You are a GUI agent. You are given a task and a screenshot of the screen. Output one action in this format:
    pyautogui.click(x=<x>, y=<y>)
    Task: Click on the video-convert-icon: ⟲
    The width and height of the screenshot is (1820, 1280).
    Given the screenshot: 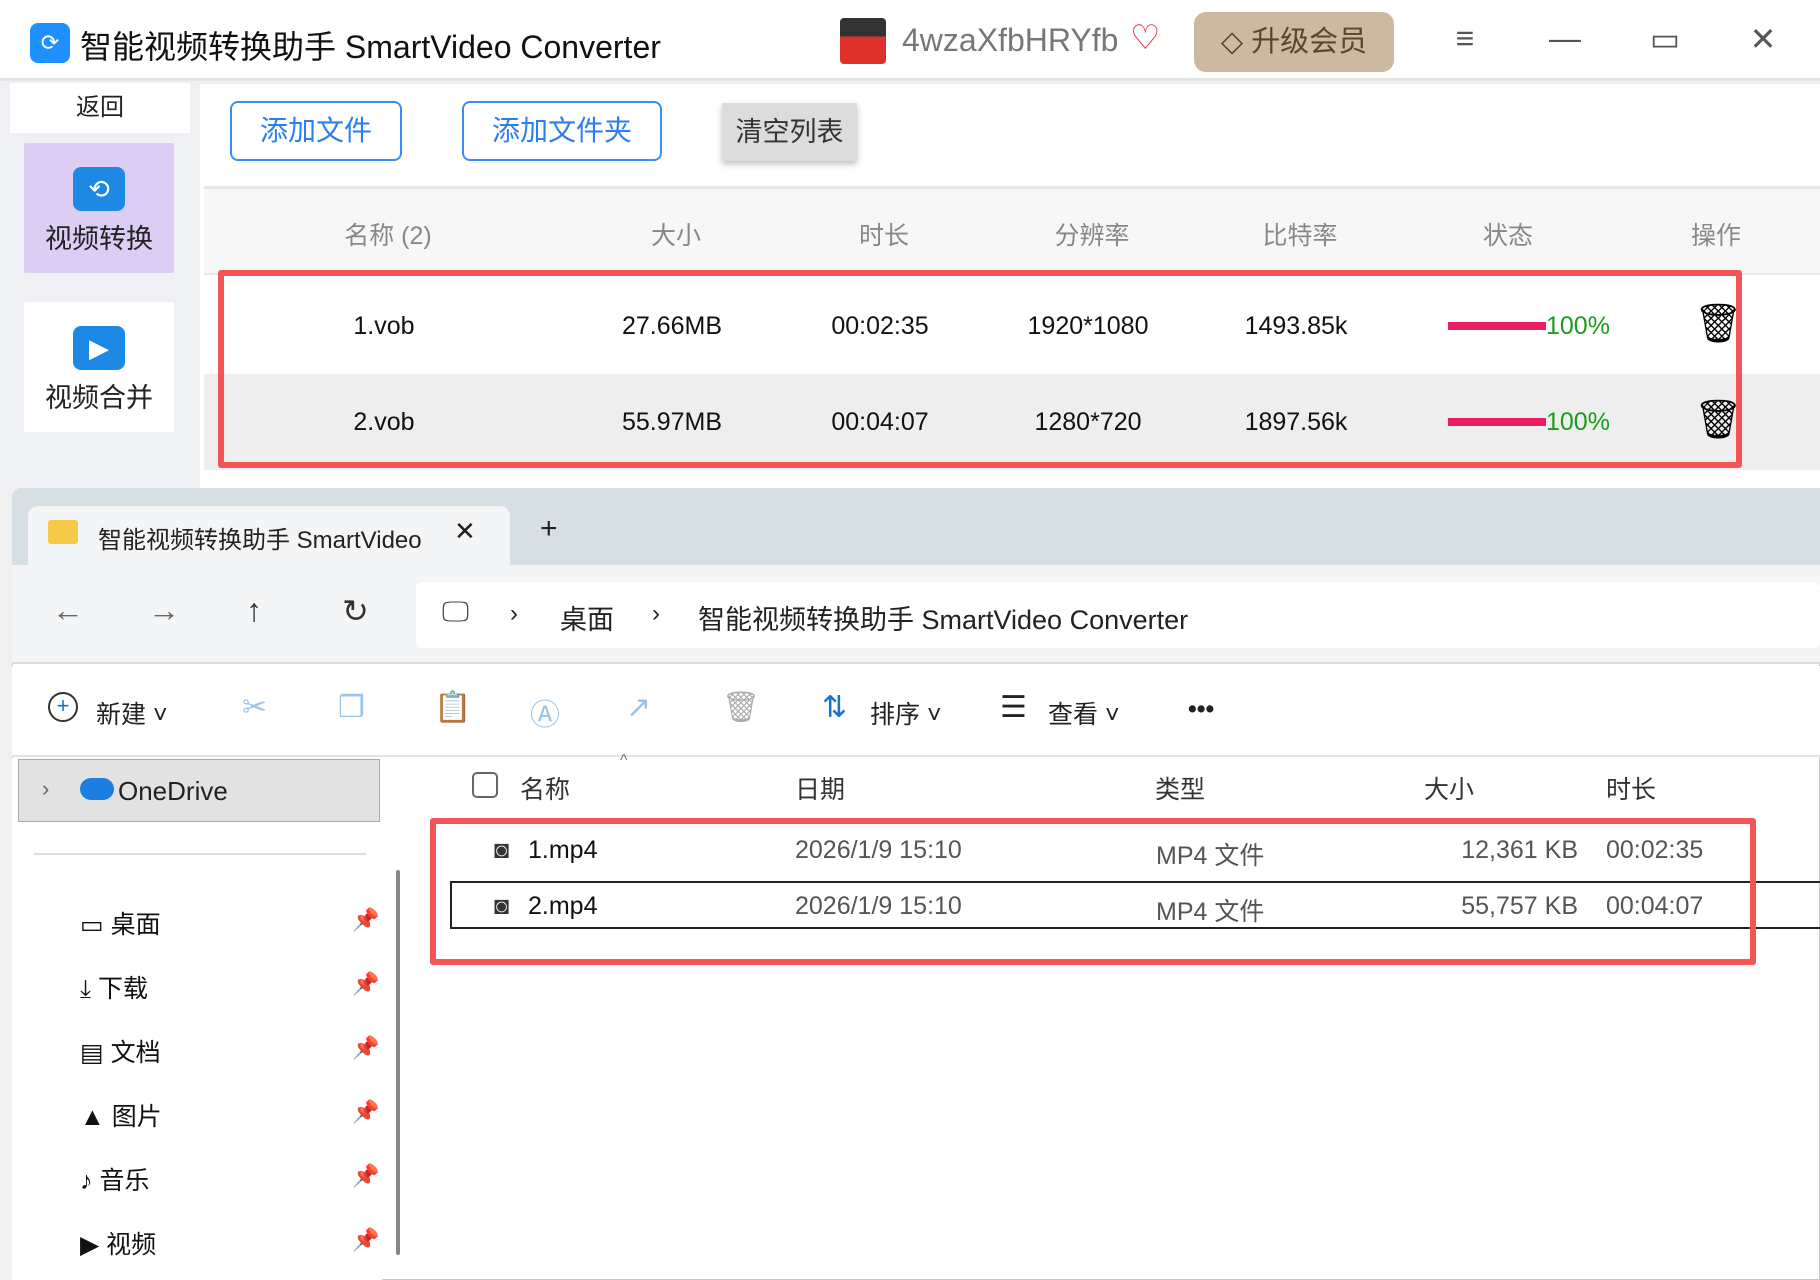 What is the action you would take?
    pyautogui.click(x=99, y=189)
    